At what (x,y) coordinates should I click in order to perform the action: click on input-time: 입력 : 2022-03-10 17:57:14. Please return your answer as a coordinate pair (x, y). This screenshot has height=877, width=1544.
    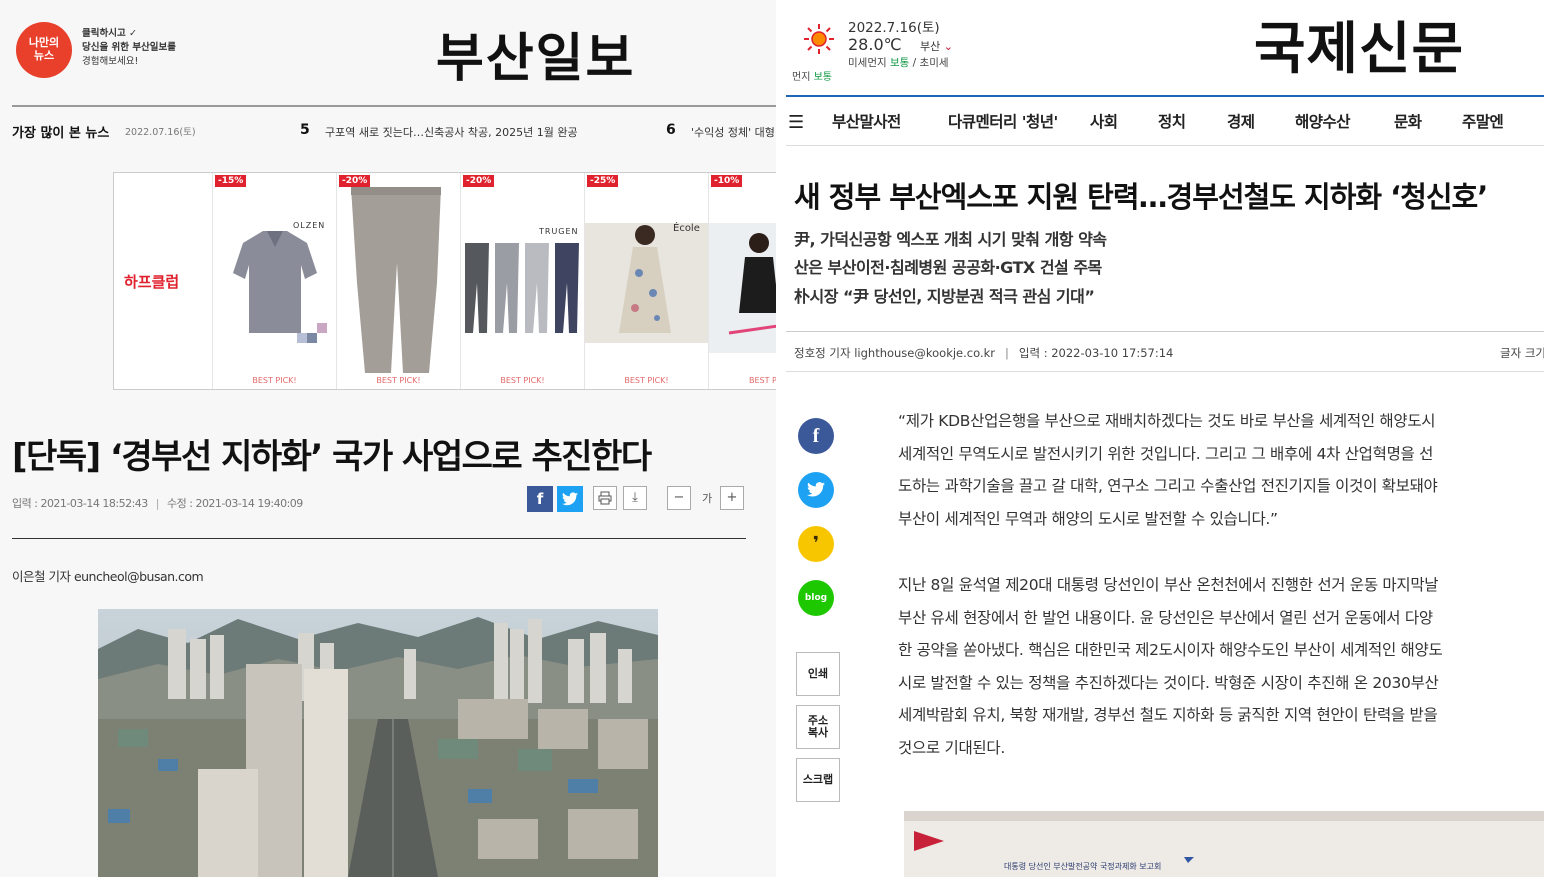
    Looking at the image, I should click on (1096, 353).